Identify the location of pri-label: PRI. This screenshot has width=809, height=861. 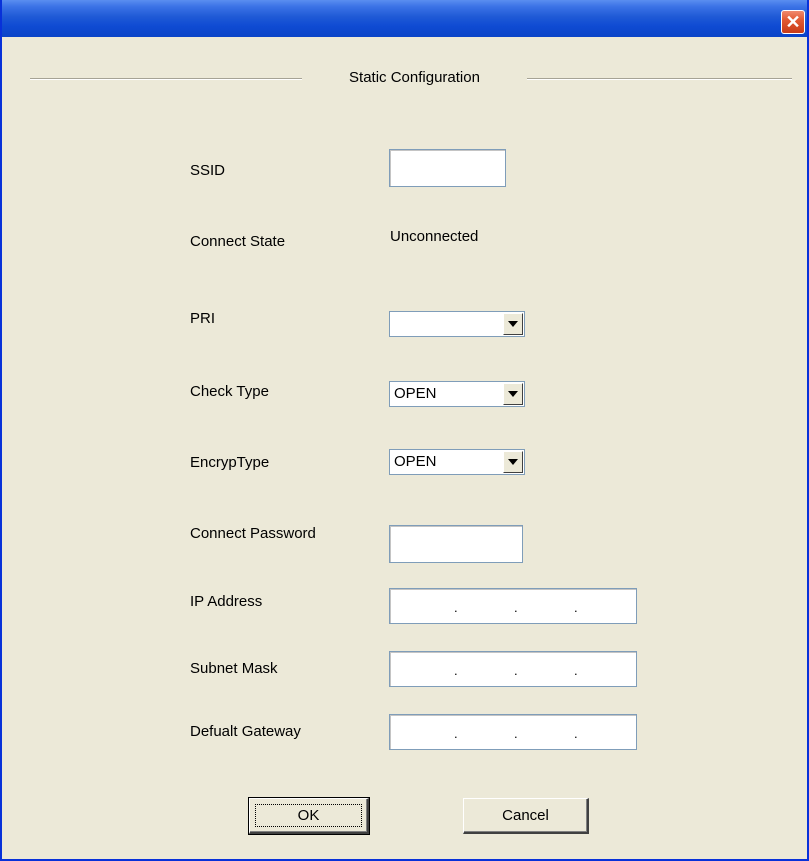
(203, 318).